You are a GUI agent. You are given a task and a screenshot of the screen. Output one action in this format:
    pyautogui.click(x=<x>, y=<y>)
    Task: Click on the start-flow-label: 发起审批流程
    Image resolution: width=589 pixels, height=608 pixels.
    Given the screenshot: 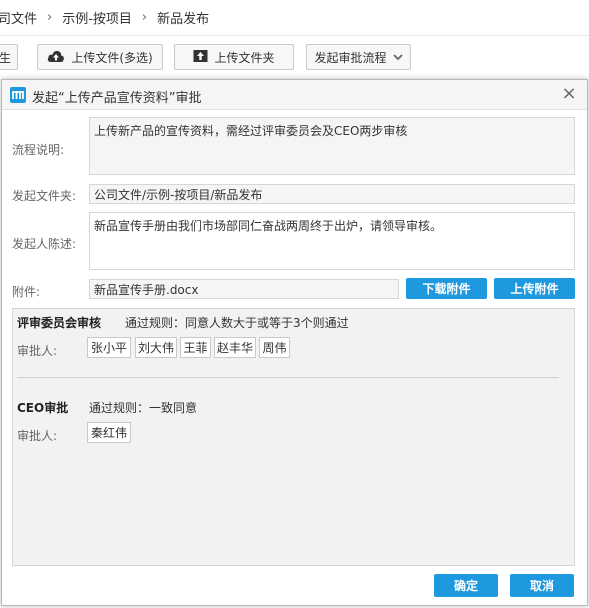 What is the action you would take?
    pyautogui.click(x=350, y=57)
    